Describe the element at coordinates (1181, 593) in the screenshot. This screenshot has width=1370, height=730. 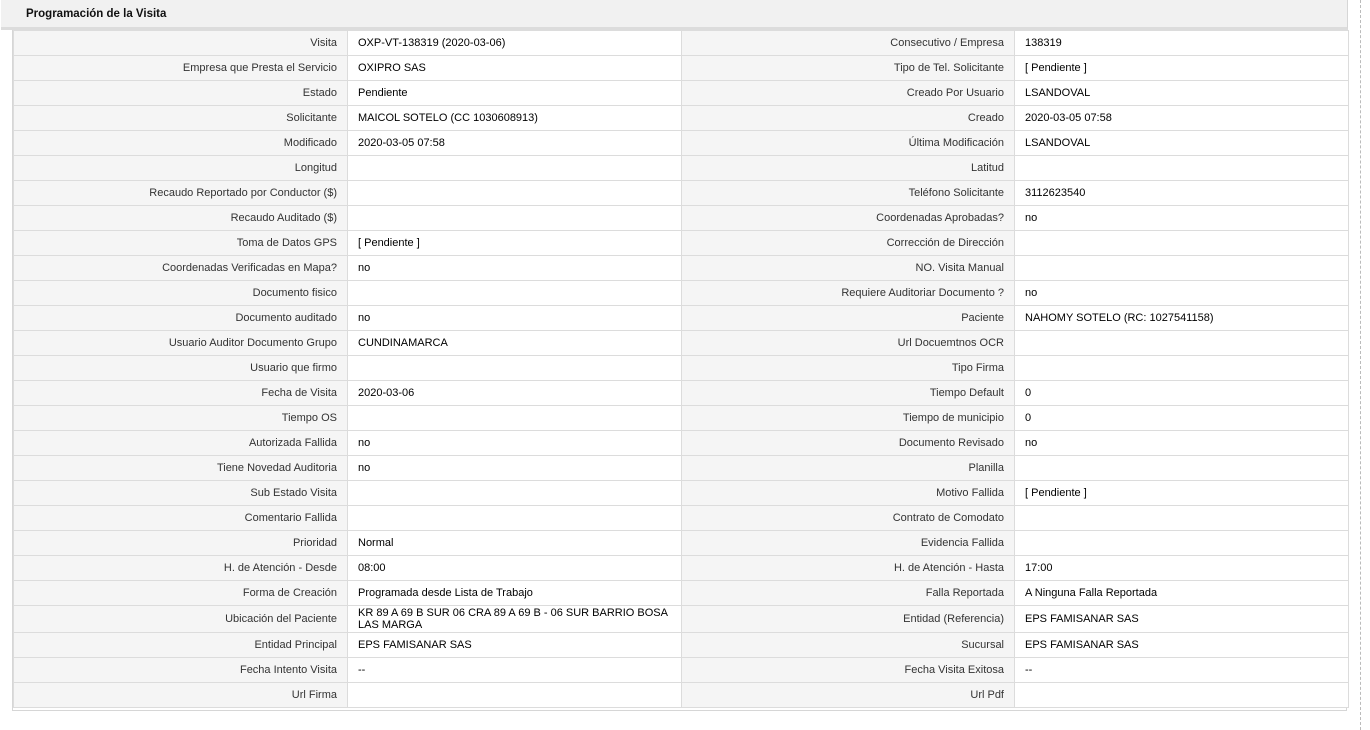
I see `field-value: A Ninguna Falla Reportada` at that location.